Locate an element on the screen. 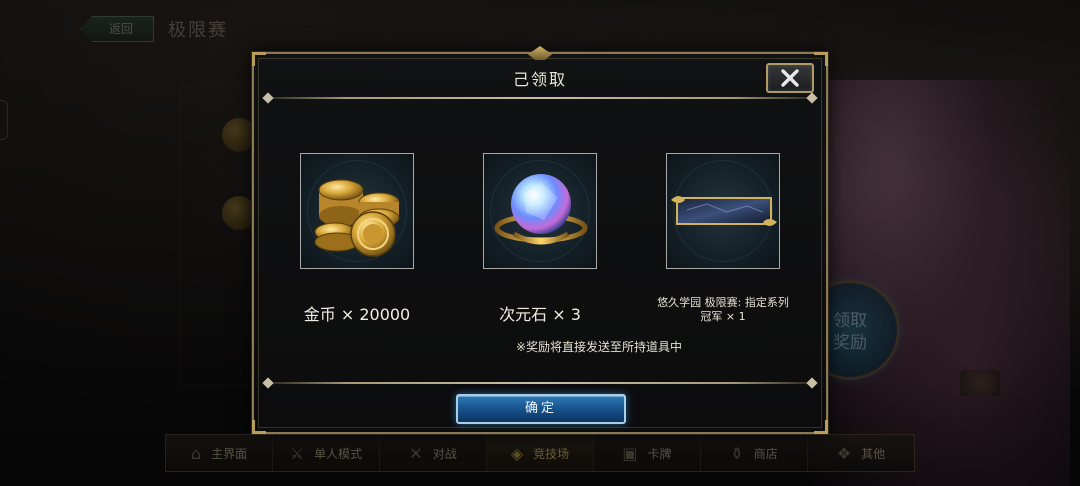  dimension-stone-icon is located at coordinates (541, 209).